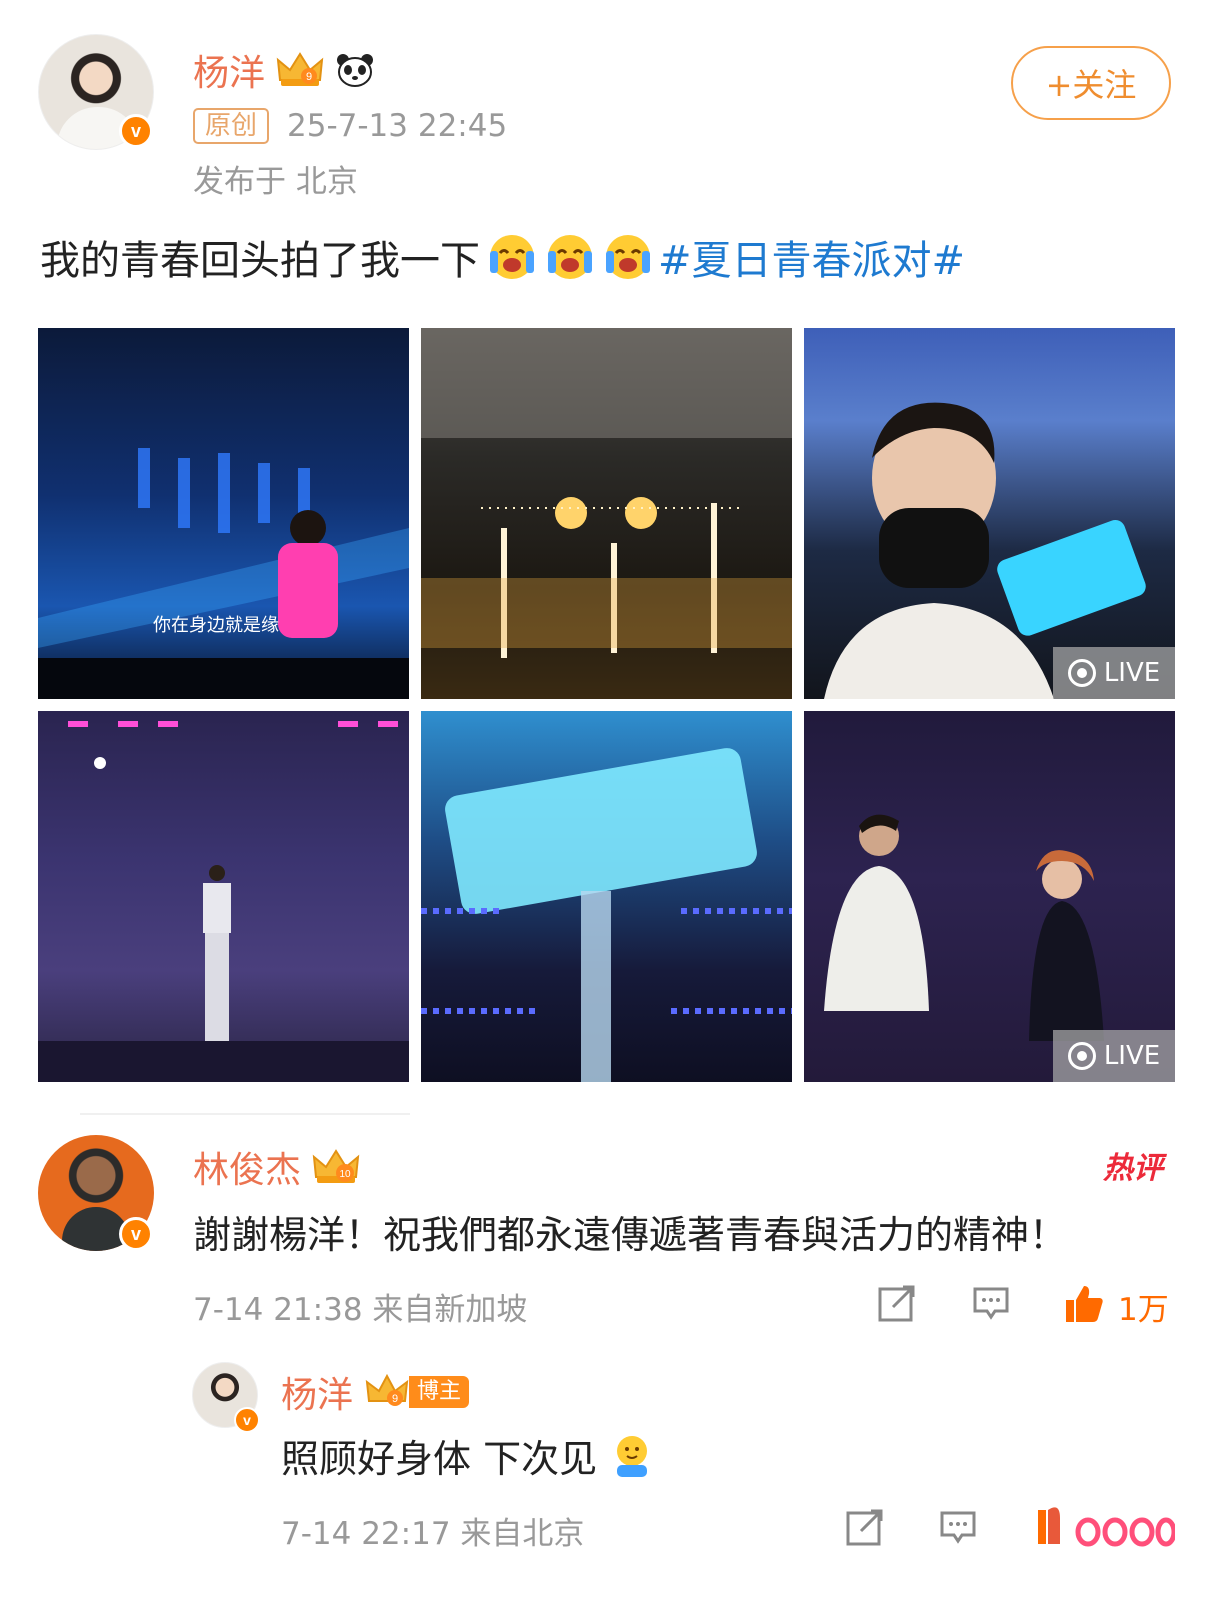 This screenshot has height=1607, width=1205. I want to click on comment-meta: 7-14 21:38 来自新加坡, so click(360, 1310).